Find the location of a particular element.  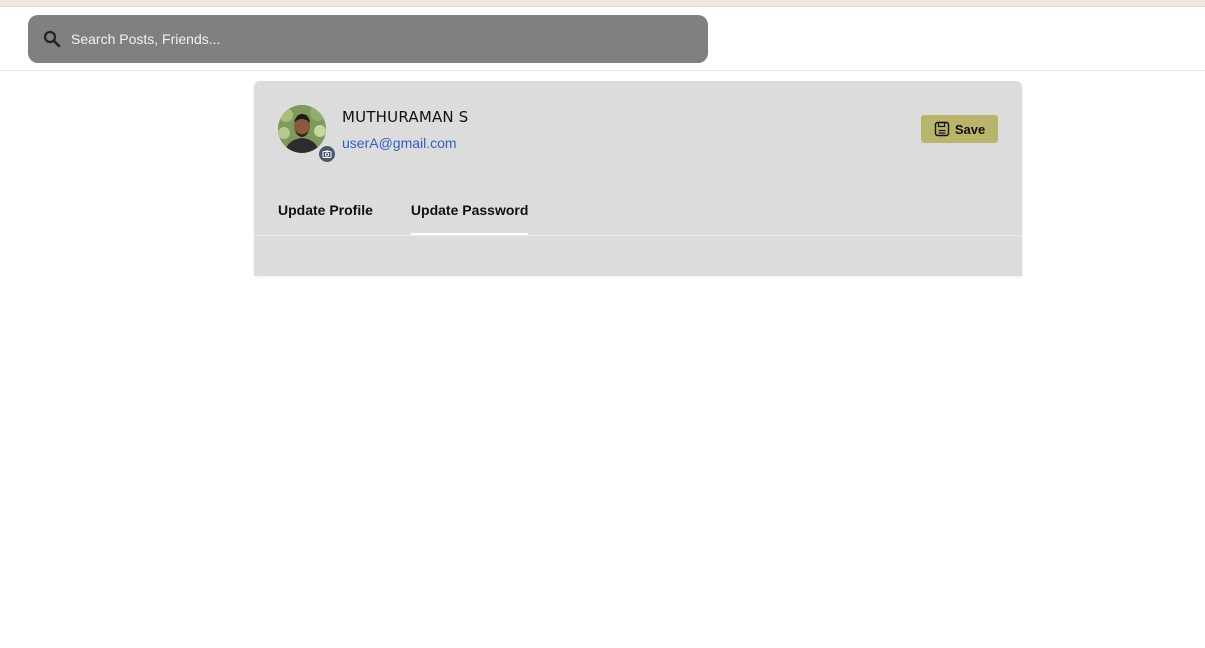

profile-email: userA@gmail.com is located at coordinates (399, 143).